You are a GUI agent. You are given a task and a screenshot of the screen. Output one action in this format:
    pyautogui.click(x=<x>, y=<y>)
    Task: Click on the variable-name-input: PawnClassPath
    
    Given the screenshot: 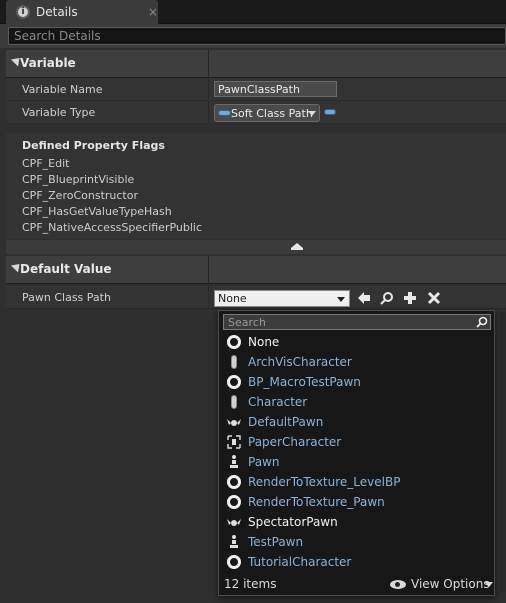 What is the action you would take?
    pyautogui.click(x=275, y=89)
    